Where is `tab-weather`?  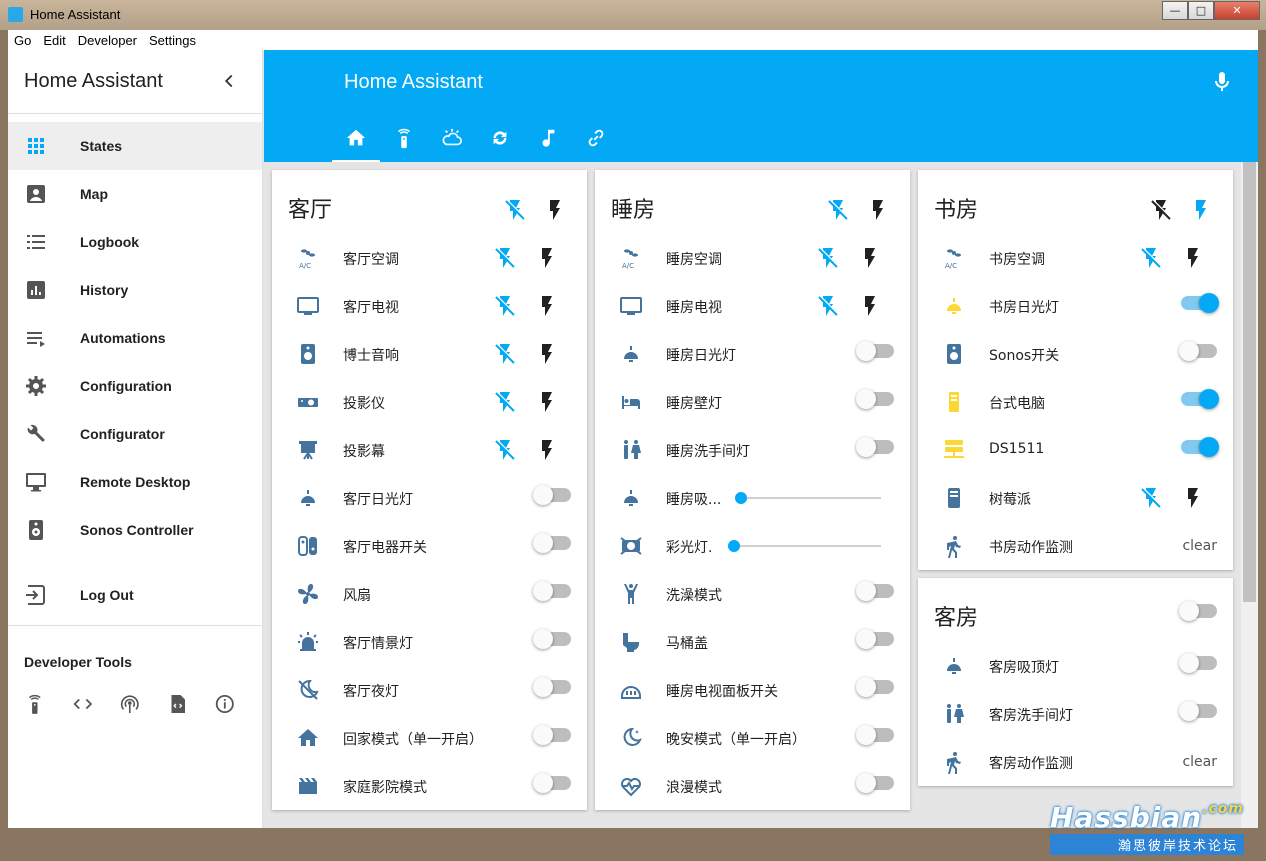
tab-weather is located at coordinates (452, 138).